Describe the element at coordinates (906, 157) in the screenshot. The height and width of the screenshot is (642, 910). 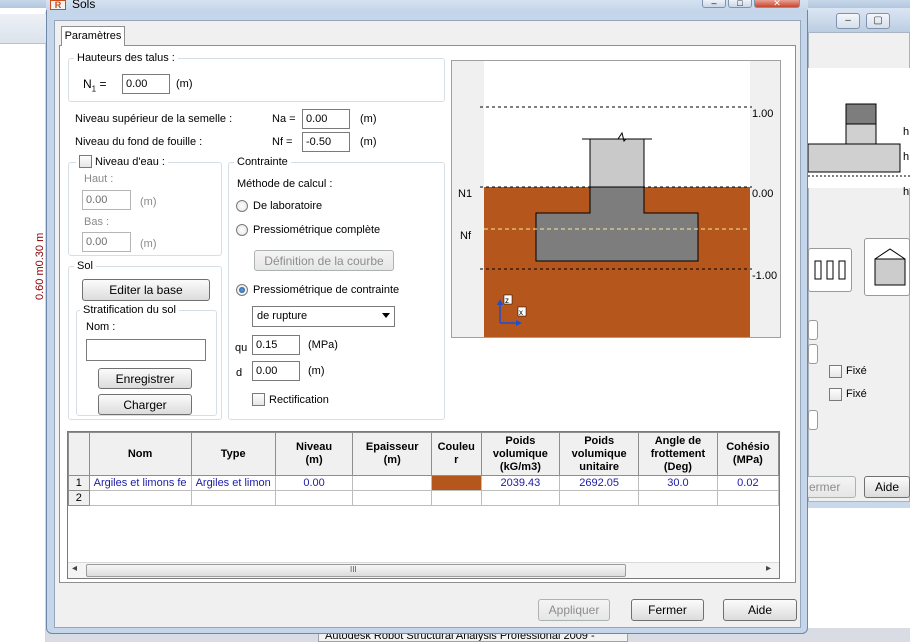
I see `bg-label-h2: h` at that location.